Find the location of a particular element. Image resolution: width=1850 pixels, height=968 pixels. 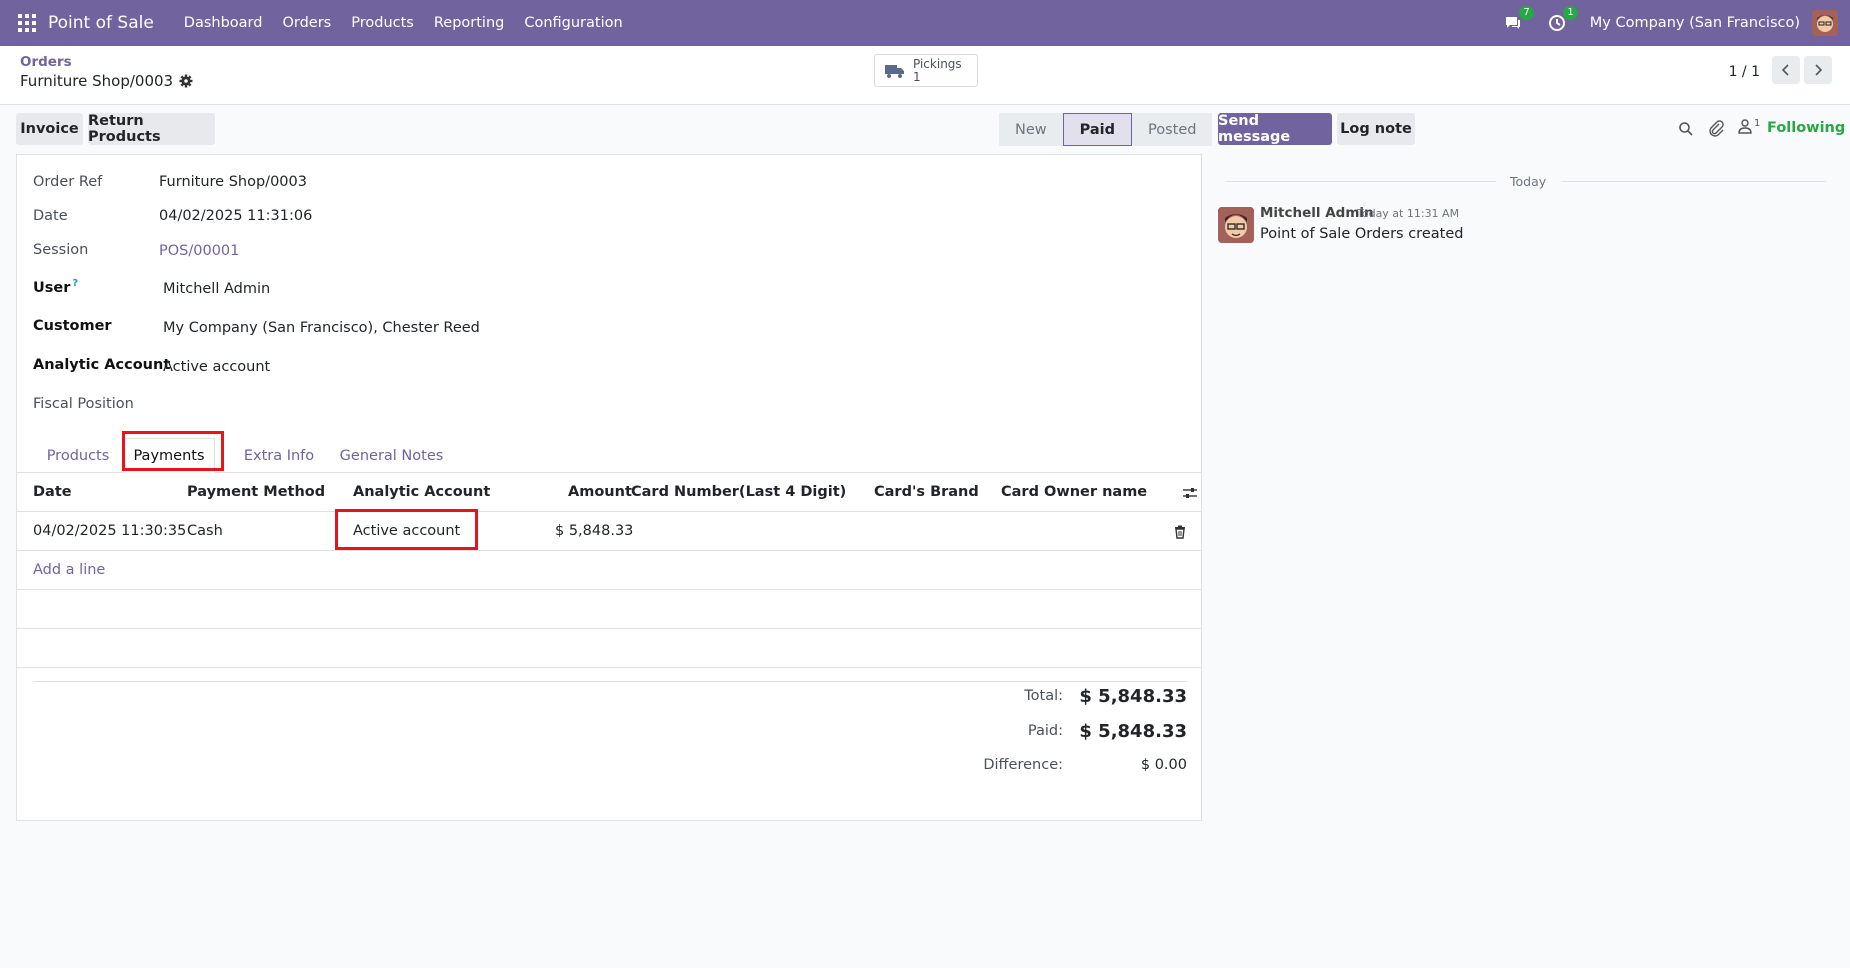

followers-button: 1 is located at coordinates (1749, 126).